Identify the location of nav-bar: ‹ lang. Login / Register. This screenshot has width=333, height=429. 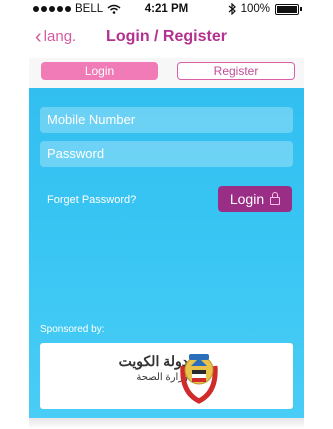
(166, 38).